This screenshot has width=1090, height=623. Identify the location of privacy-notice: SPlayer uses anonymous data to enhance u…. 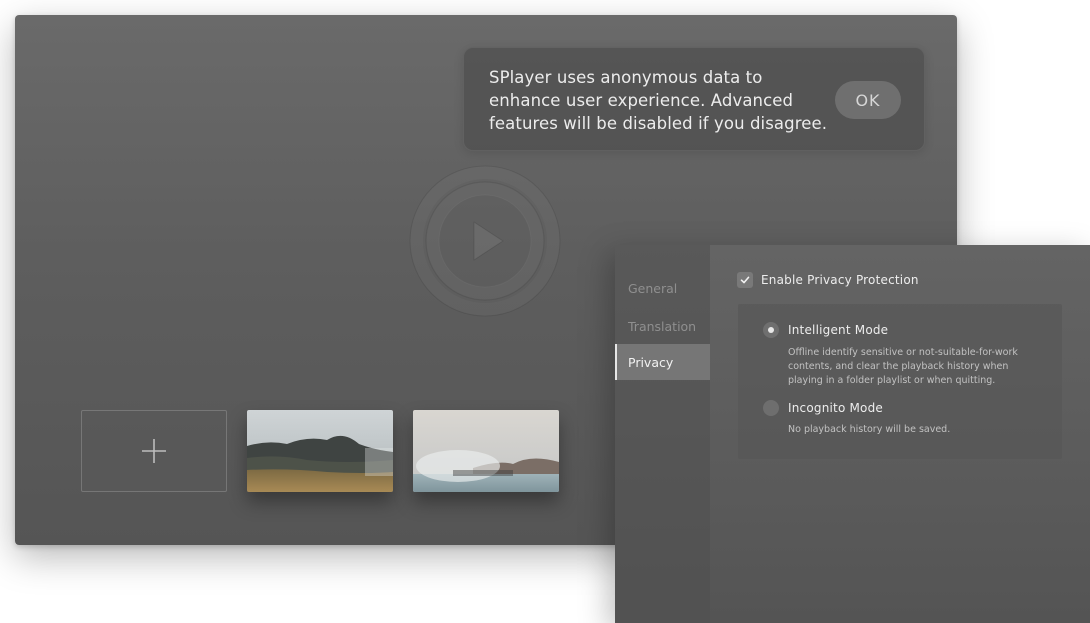
(694, 99).